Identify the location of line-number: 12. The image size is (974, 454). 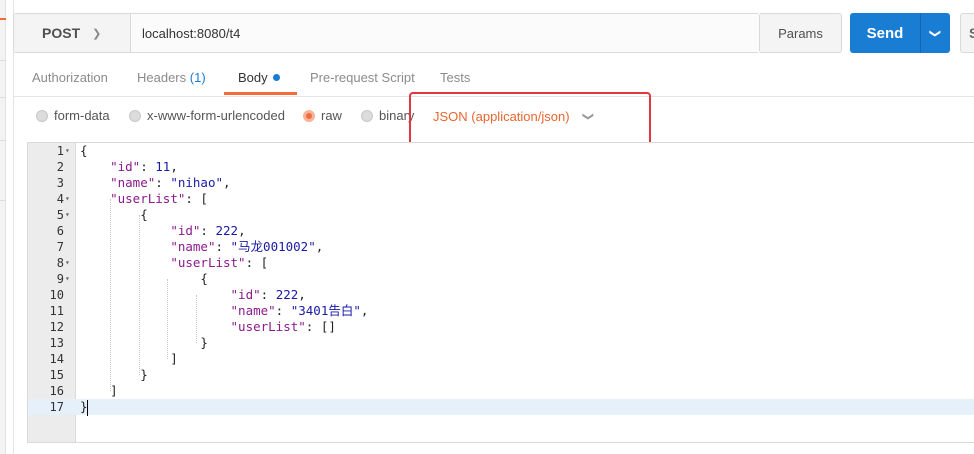
(56, 327).